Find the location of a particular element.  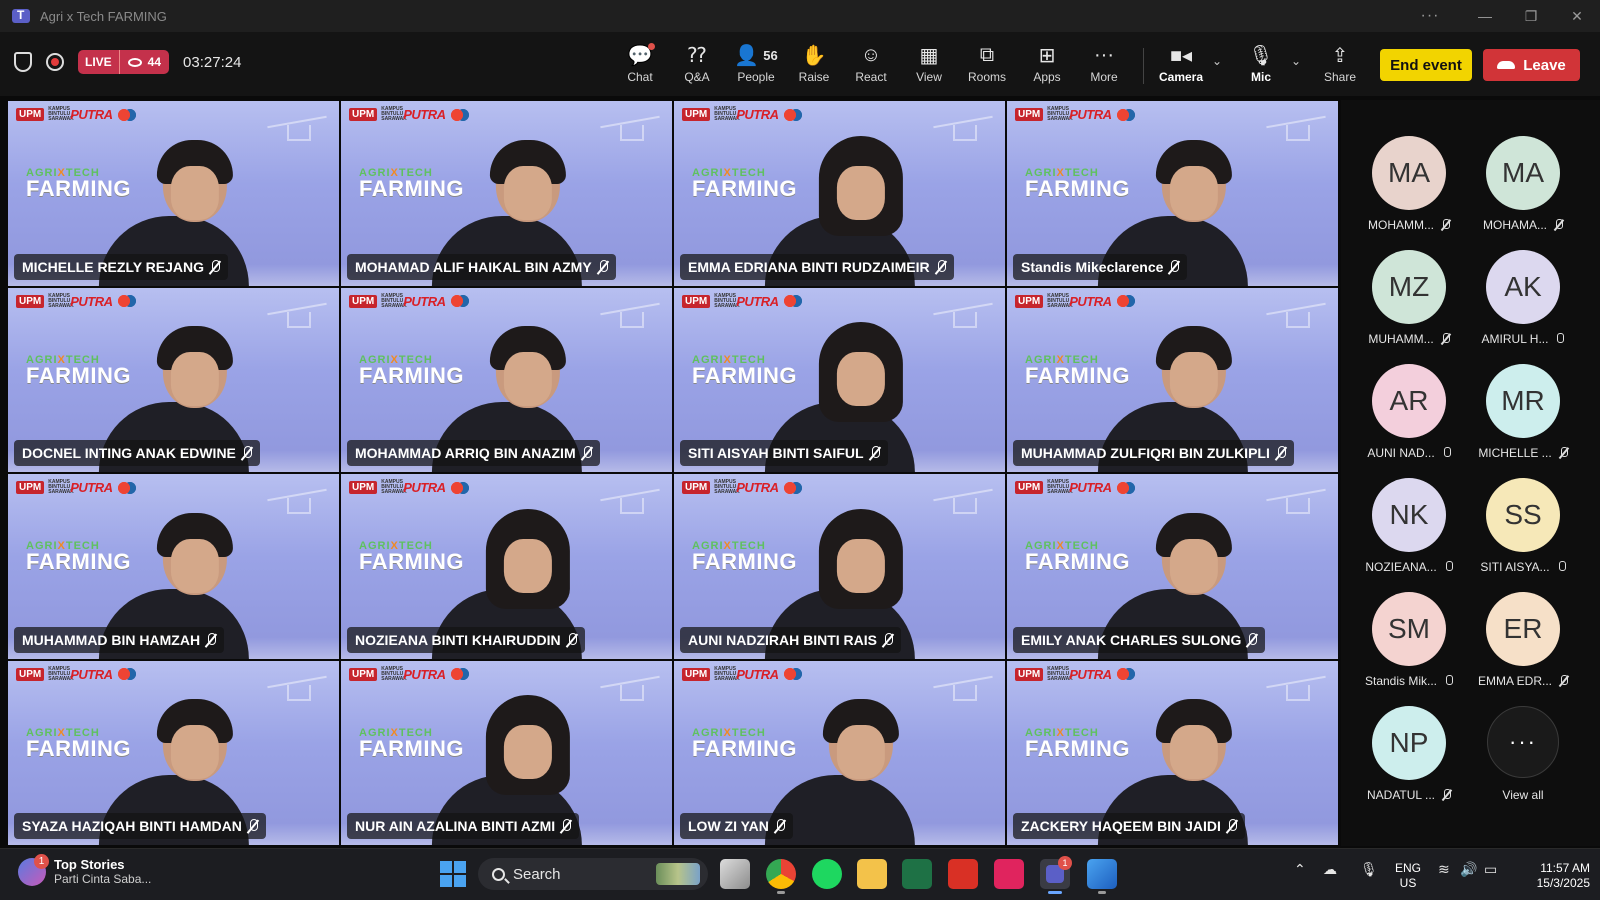

wifi-icon: ≋ is located at coordinates (1444, 869).